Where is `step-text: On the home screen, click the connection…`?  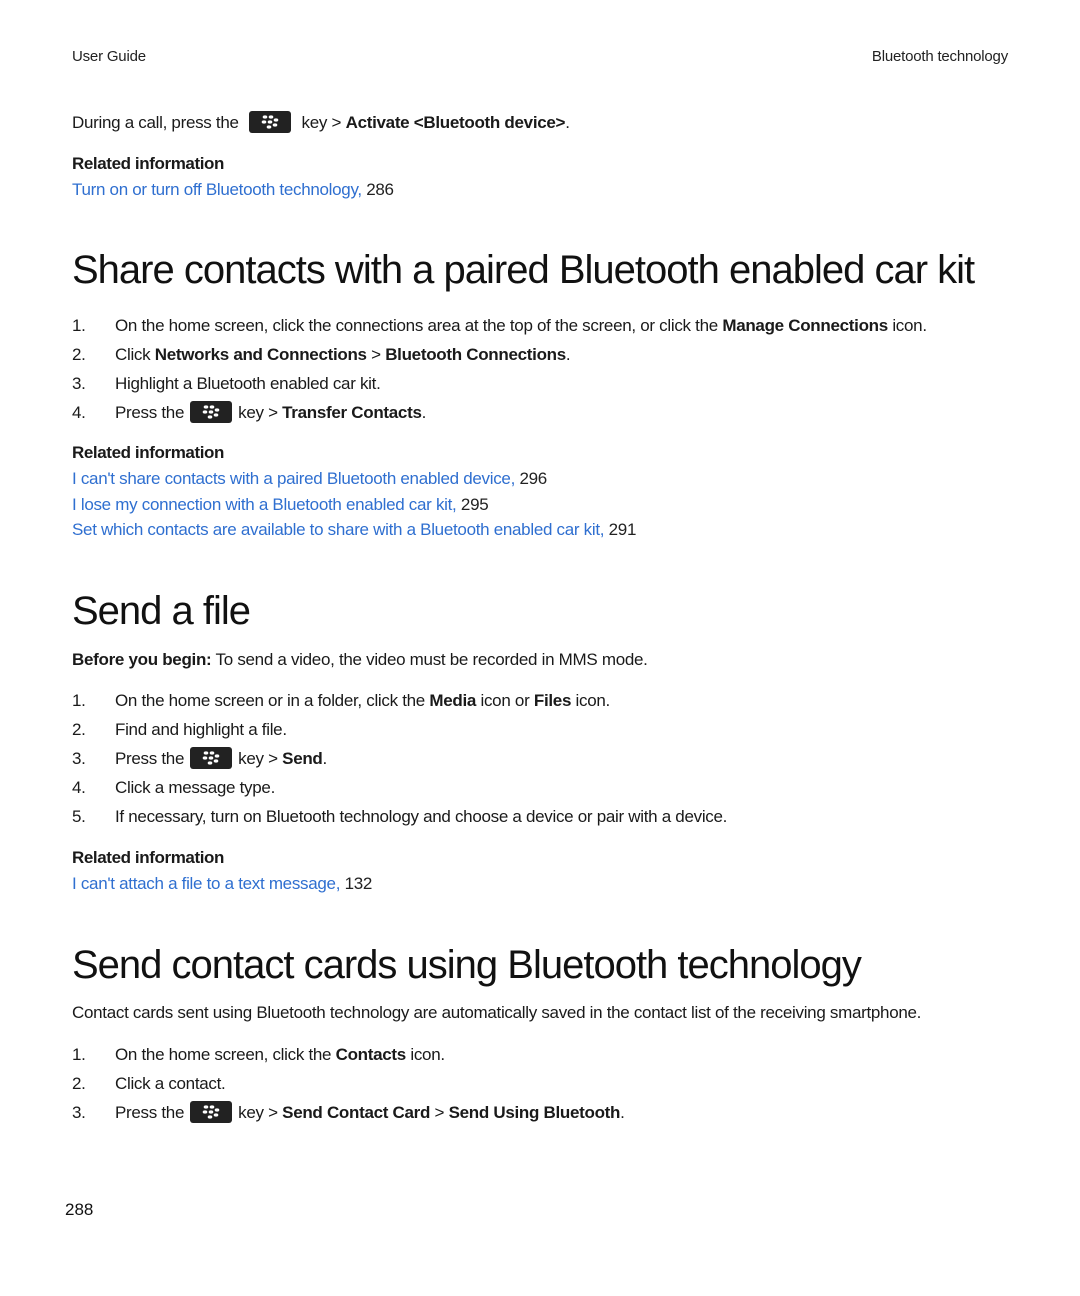 step-text: On the home screen, click the connection… is located at coordinates (419, 325).